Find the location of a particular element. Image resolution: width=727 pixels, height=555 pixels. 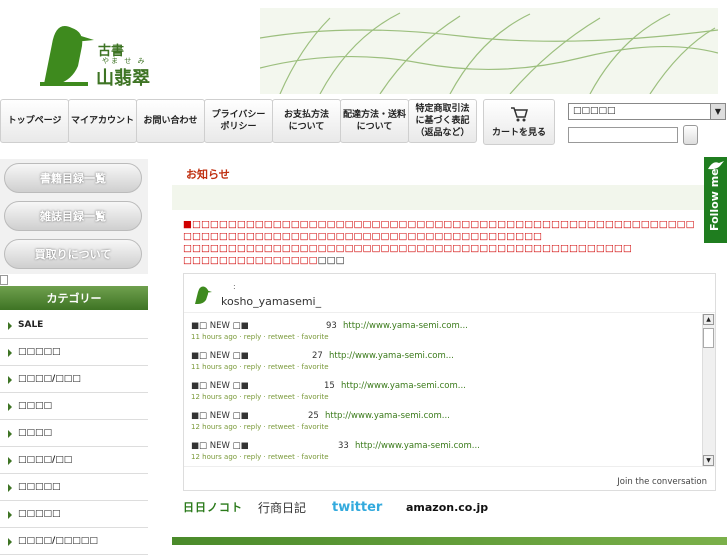

nav-label: マイアカウント is located at coordinates (102, 121).